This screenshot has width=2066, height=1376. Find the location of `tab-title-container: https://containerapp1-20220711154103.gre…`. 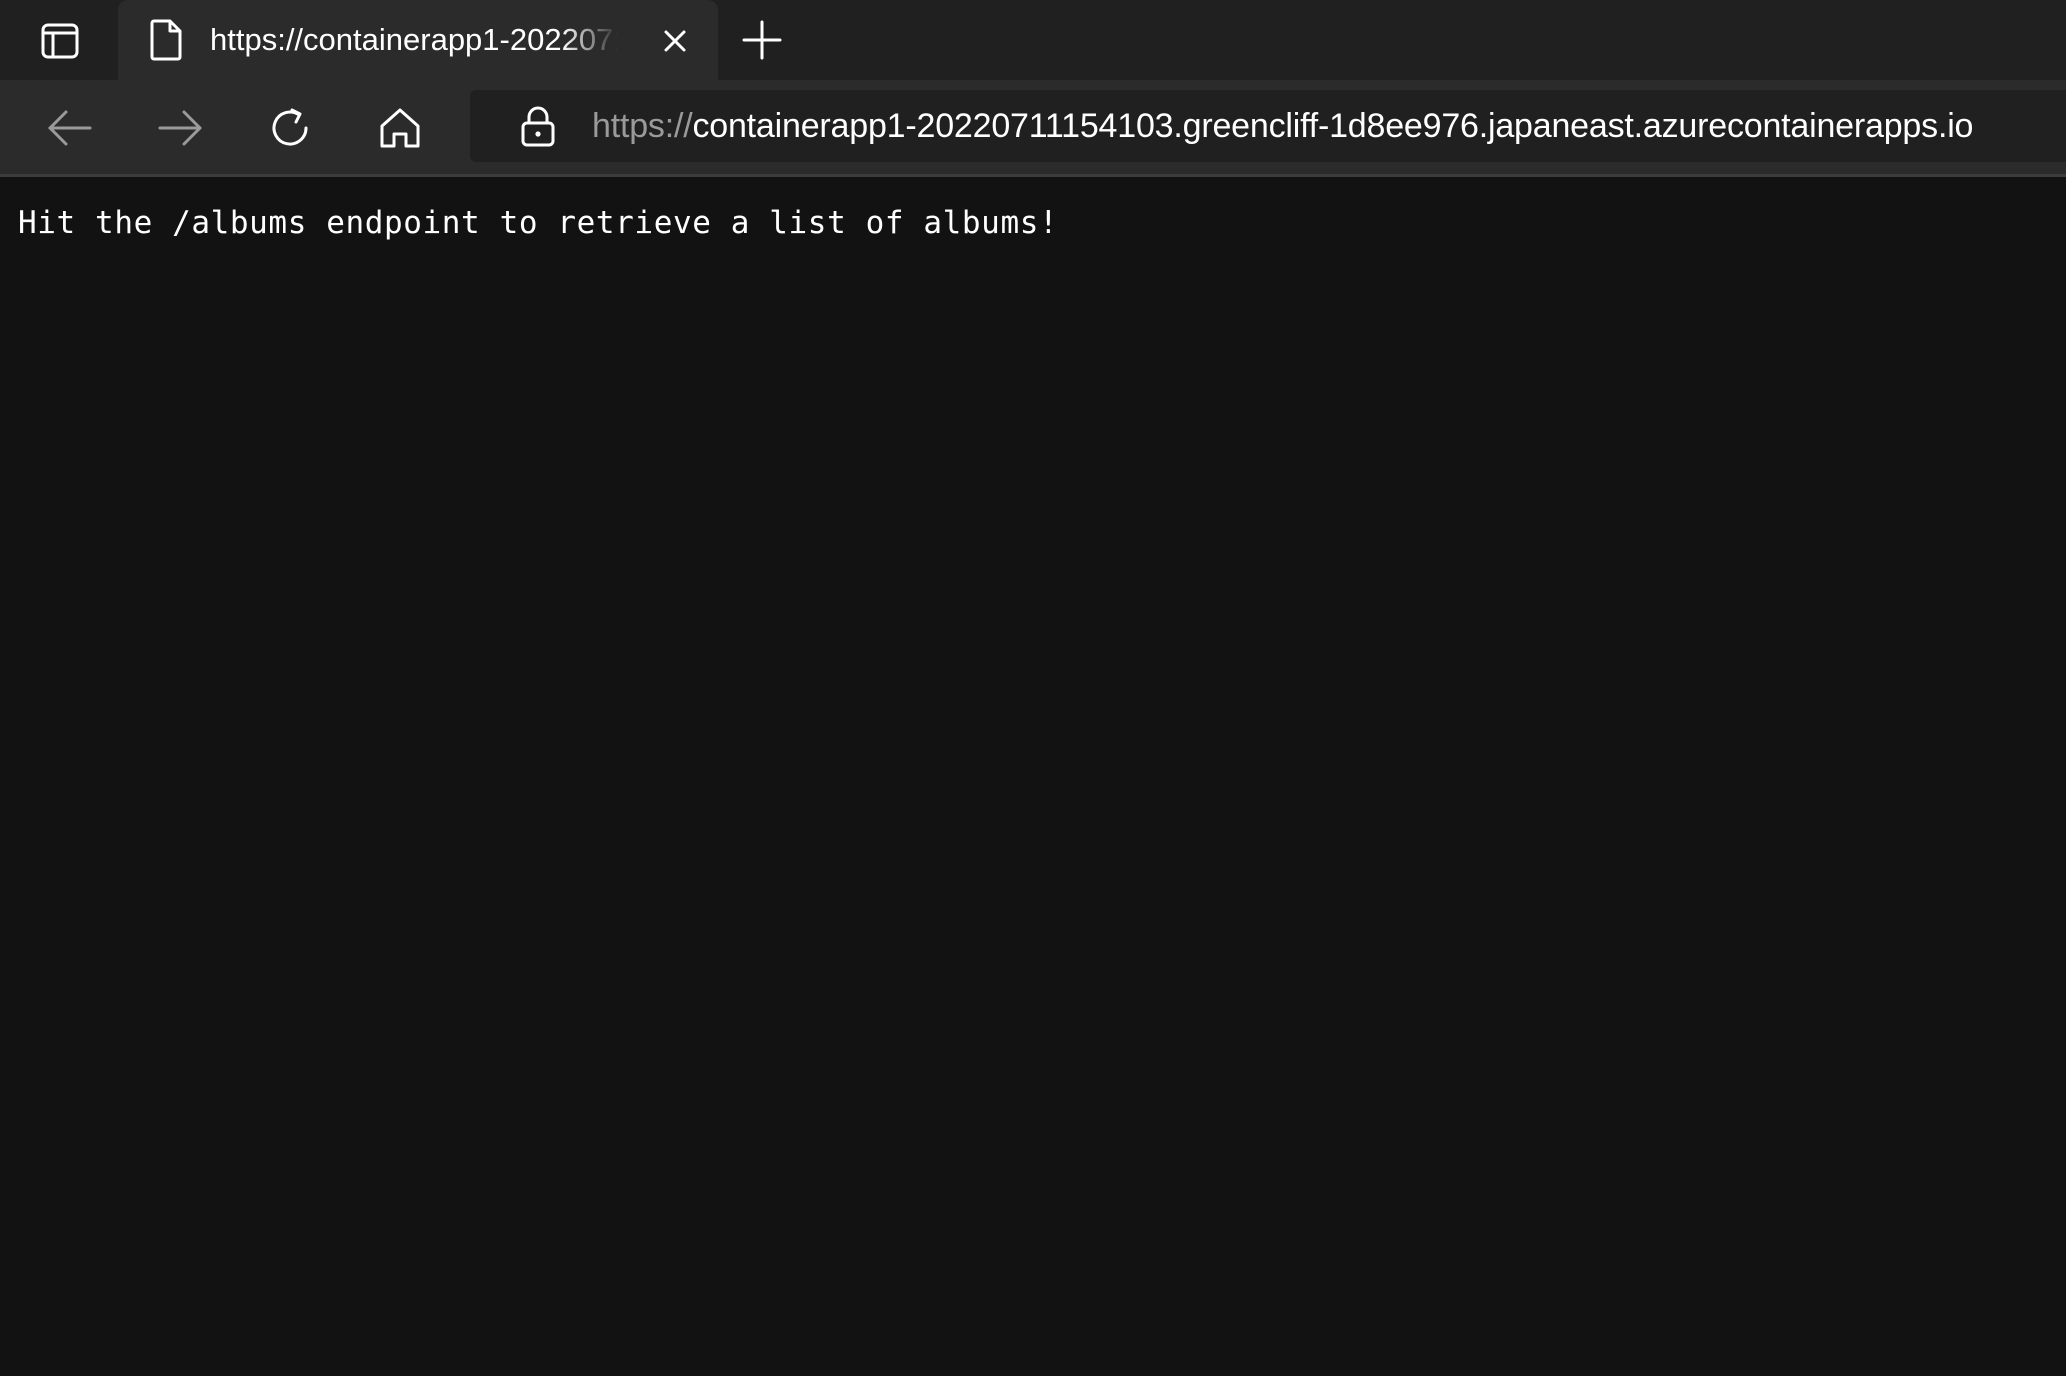

tab-title-container: https://containerapp1-20220711154103.gre… is located at coordinates (414, 40).